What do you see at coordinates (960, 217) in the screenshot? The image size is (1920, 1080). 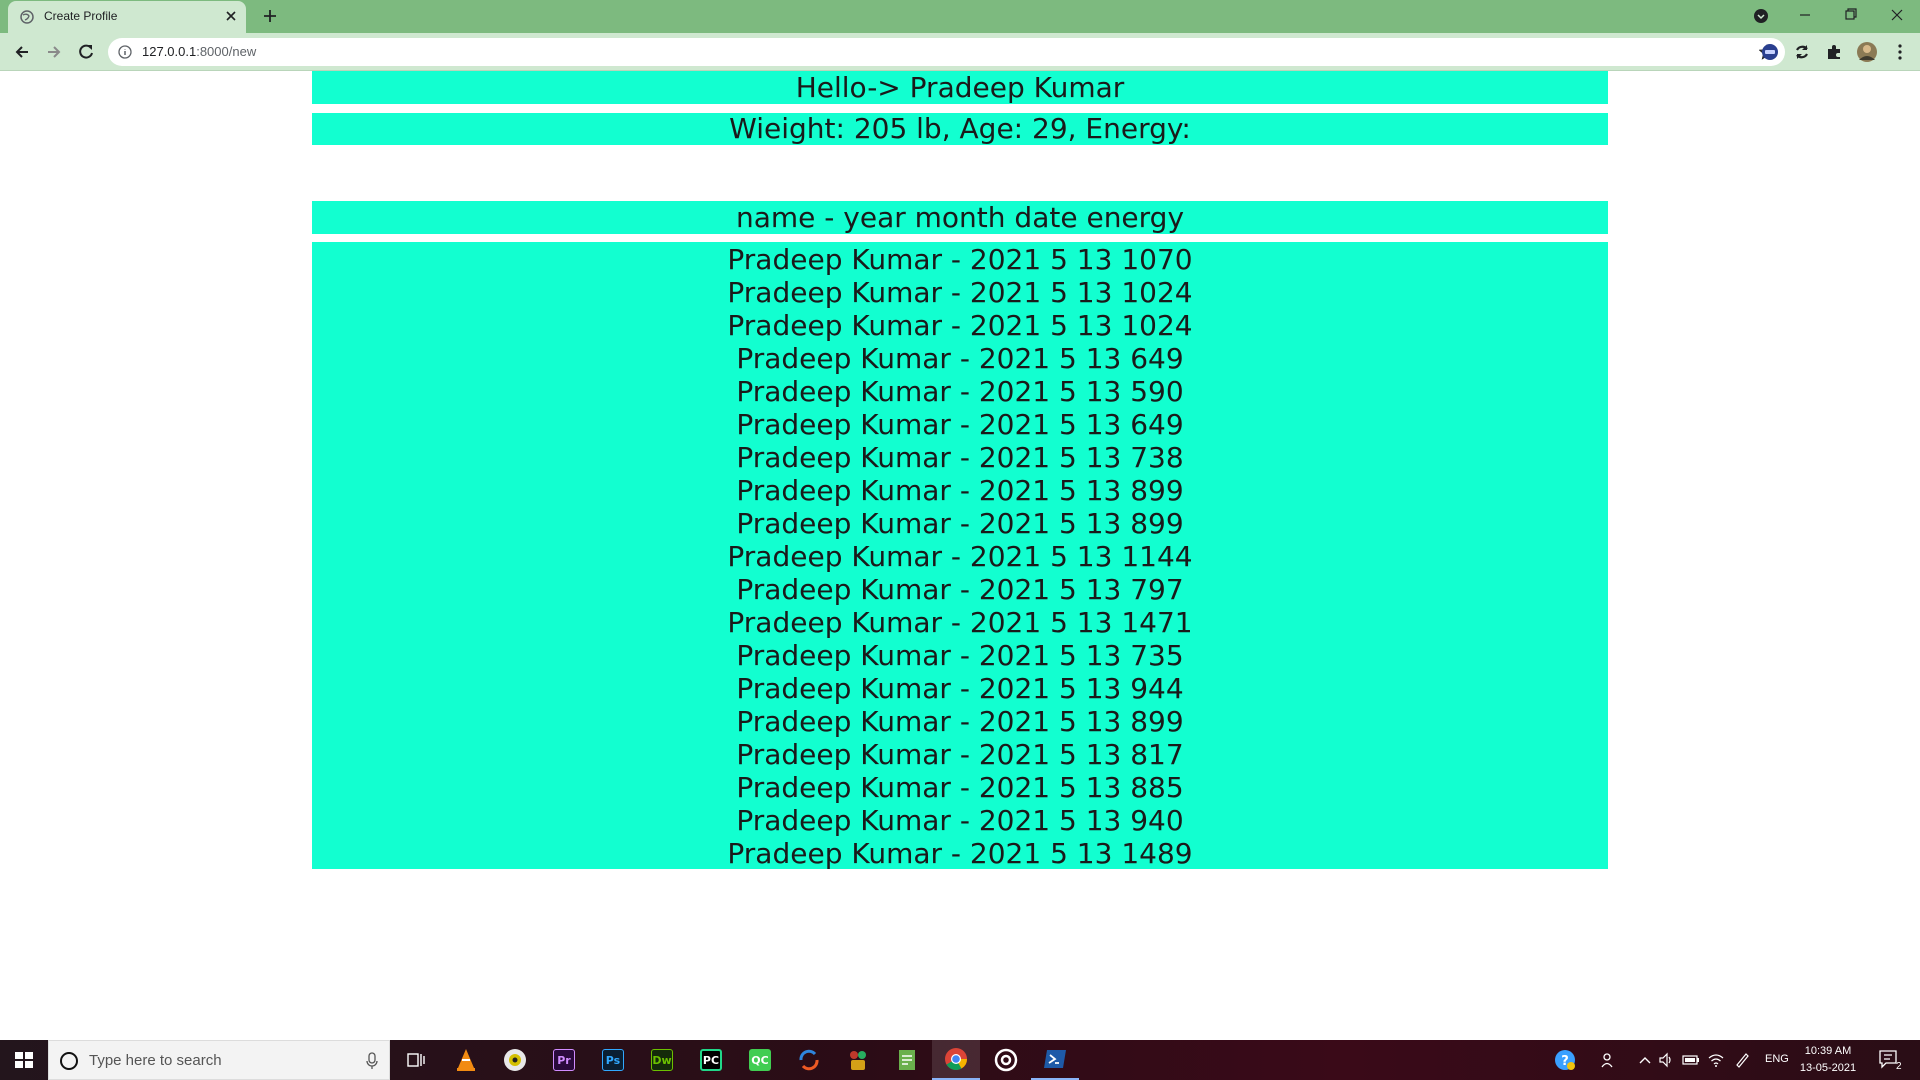 I see `energy-table-header: name - year month date energy` at bounding box center [960, 217].